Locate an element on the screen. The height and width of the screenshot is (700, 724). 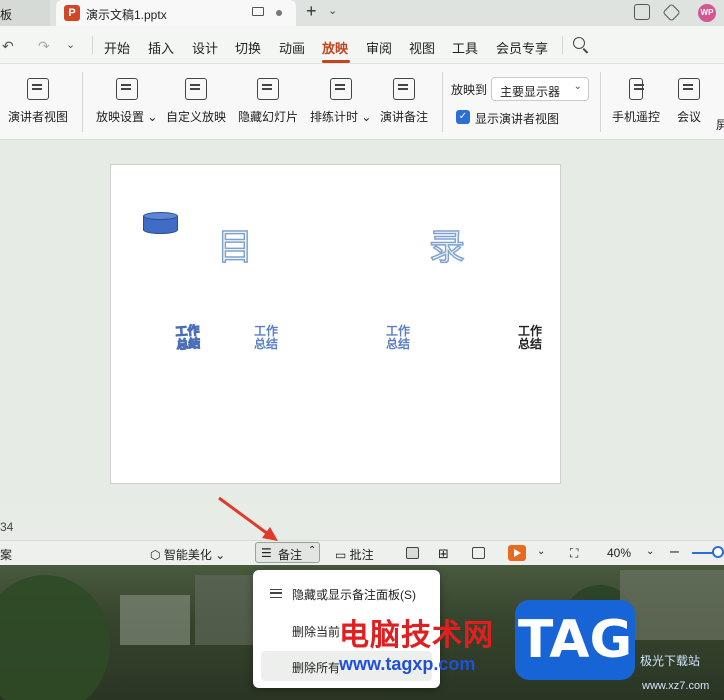
pen-icon is located at coordinates (196, 89).